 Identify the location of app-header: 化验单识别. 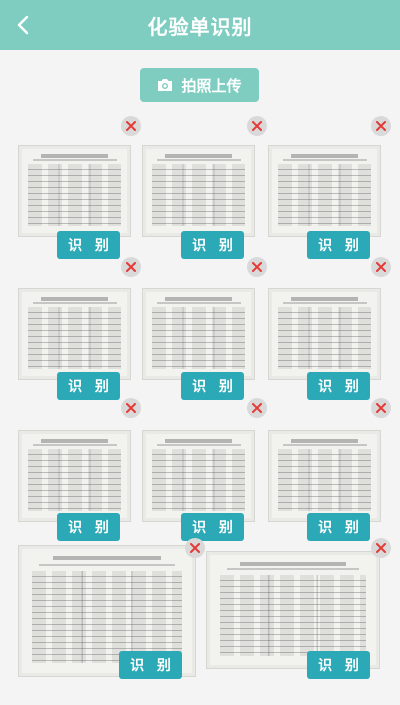
(200, 25).